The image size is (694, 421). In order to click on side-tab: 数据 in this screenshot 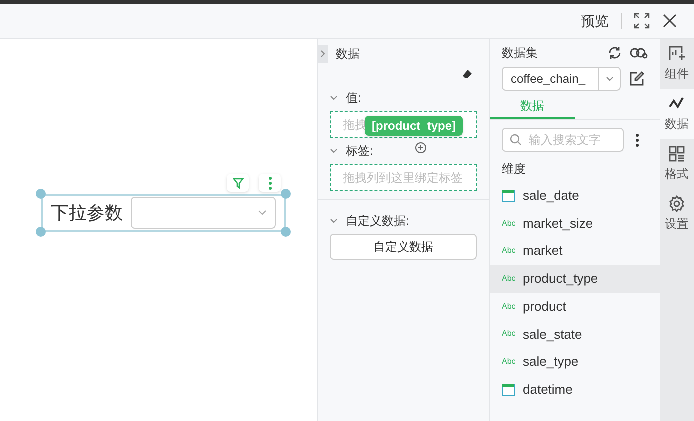, I will do `click(677, 114)`.